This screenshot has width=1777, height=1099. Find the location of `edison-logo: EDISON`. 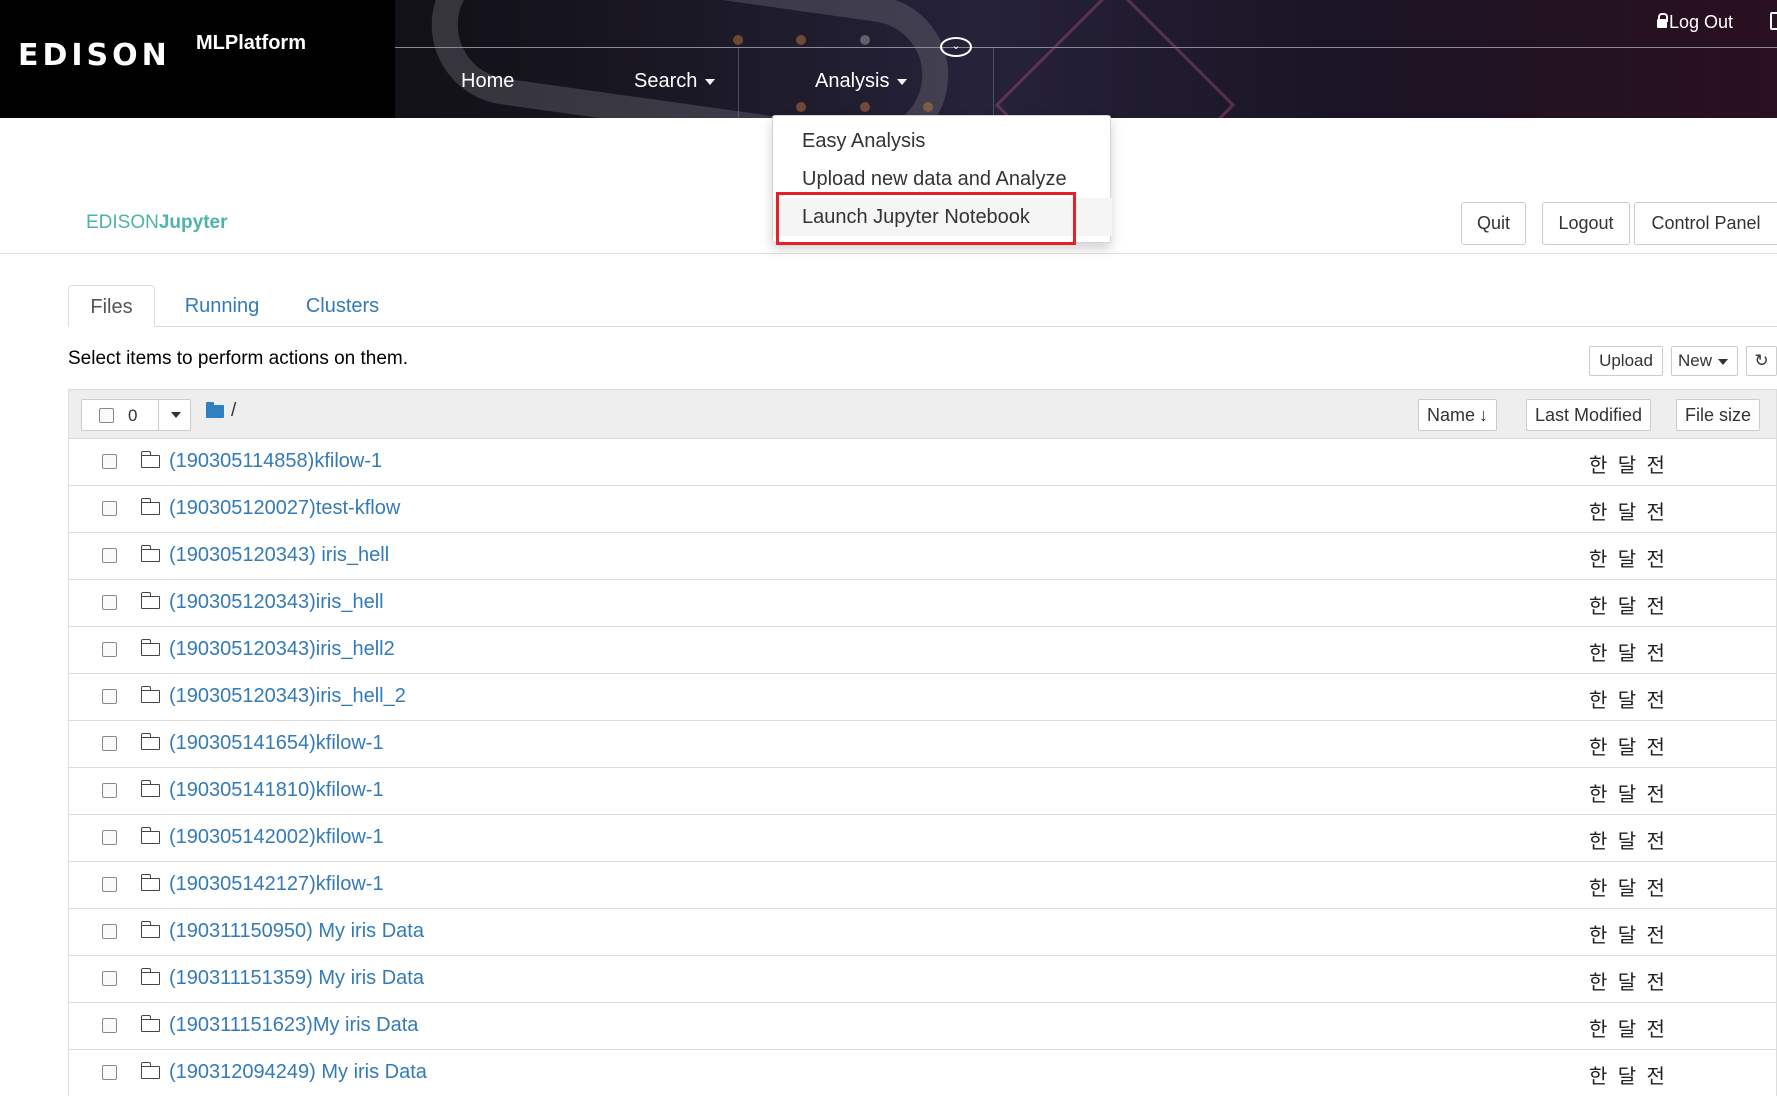

edison-logo: EDISON is located at coordinates (94, 55).